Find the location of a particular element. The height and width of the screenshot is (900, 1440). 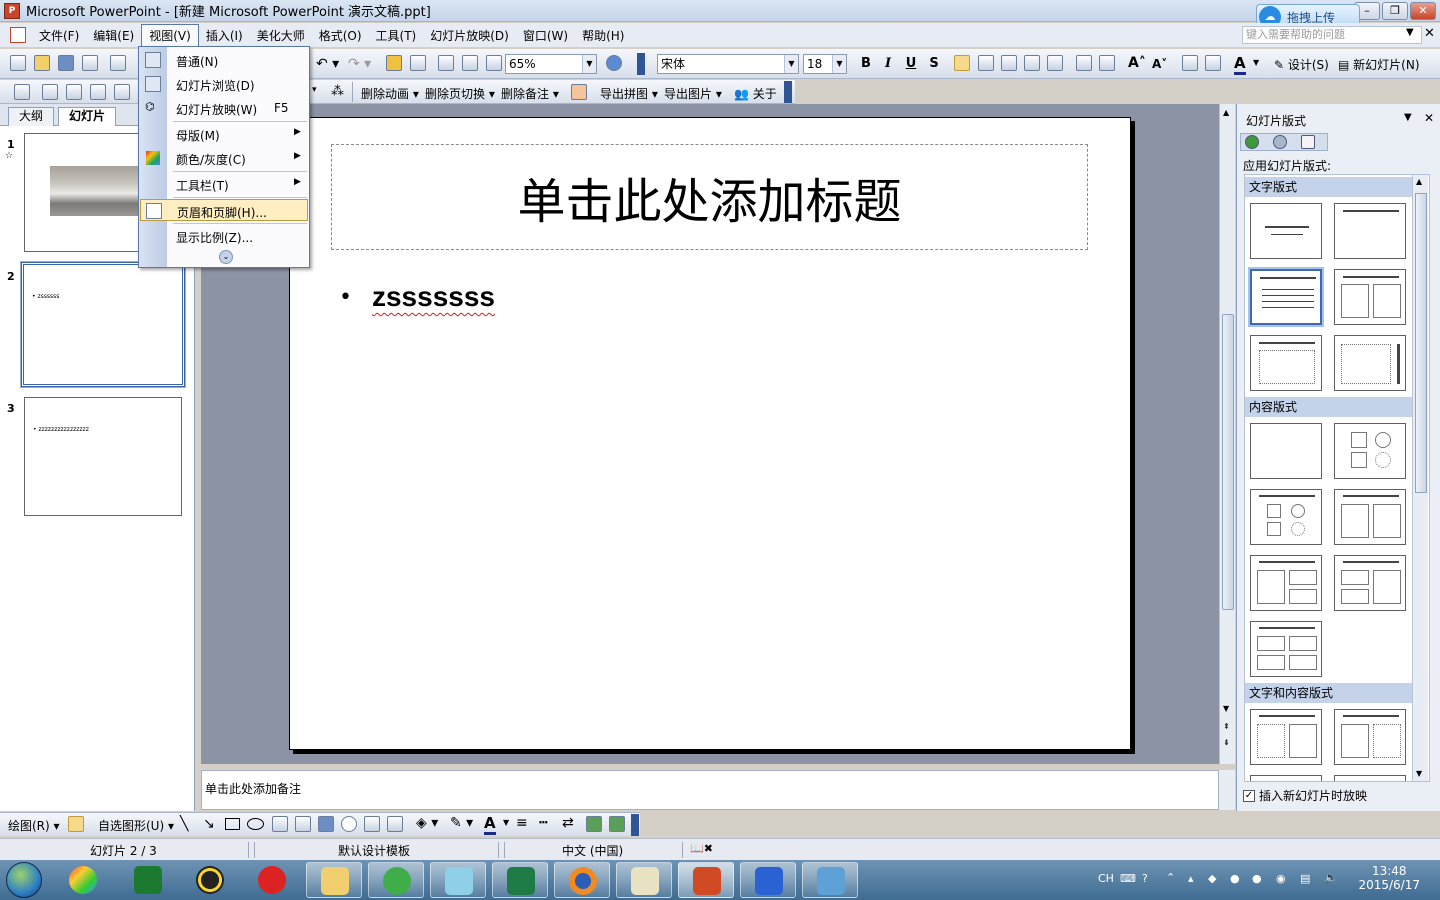

menu-item-slideshow: ⌬ 幻灯片放映(W) F5 is located at coordinates (224, 108).